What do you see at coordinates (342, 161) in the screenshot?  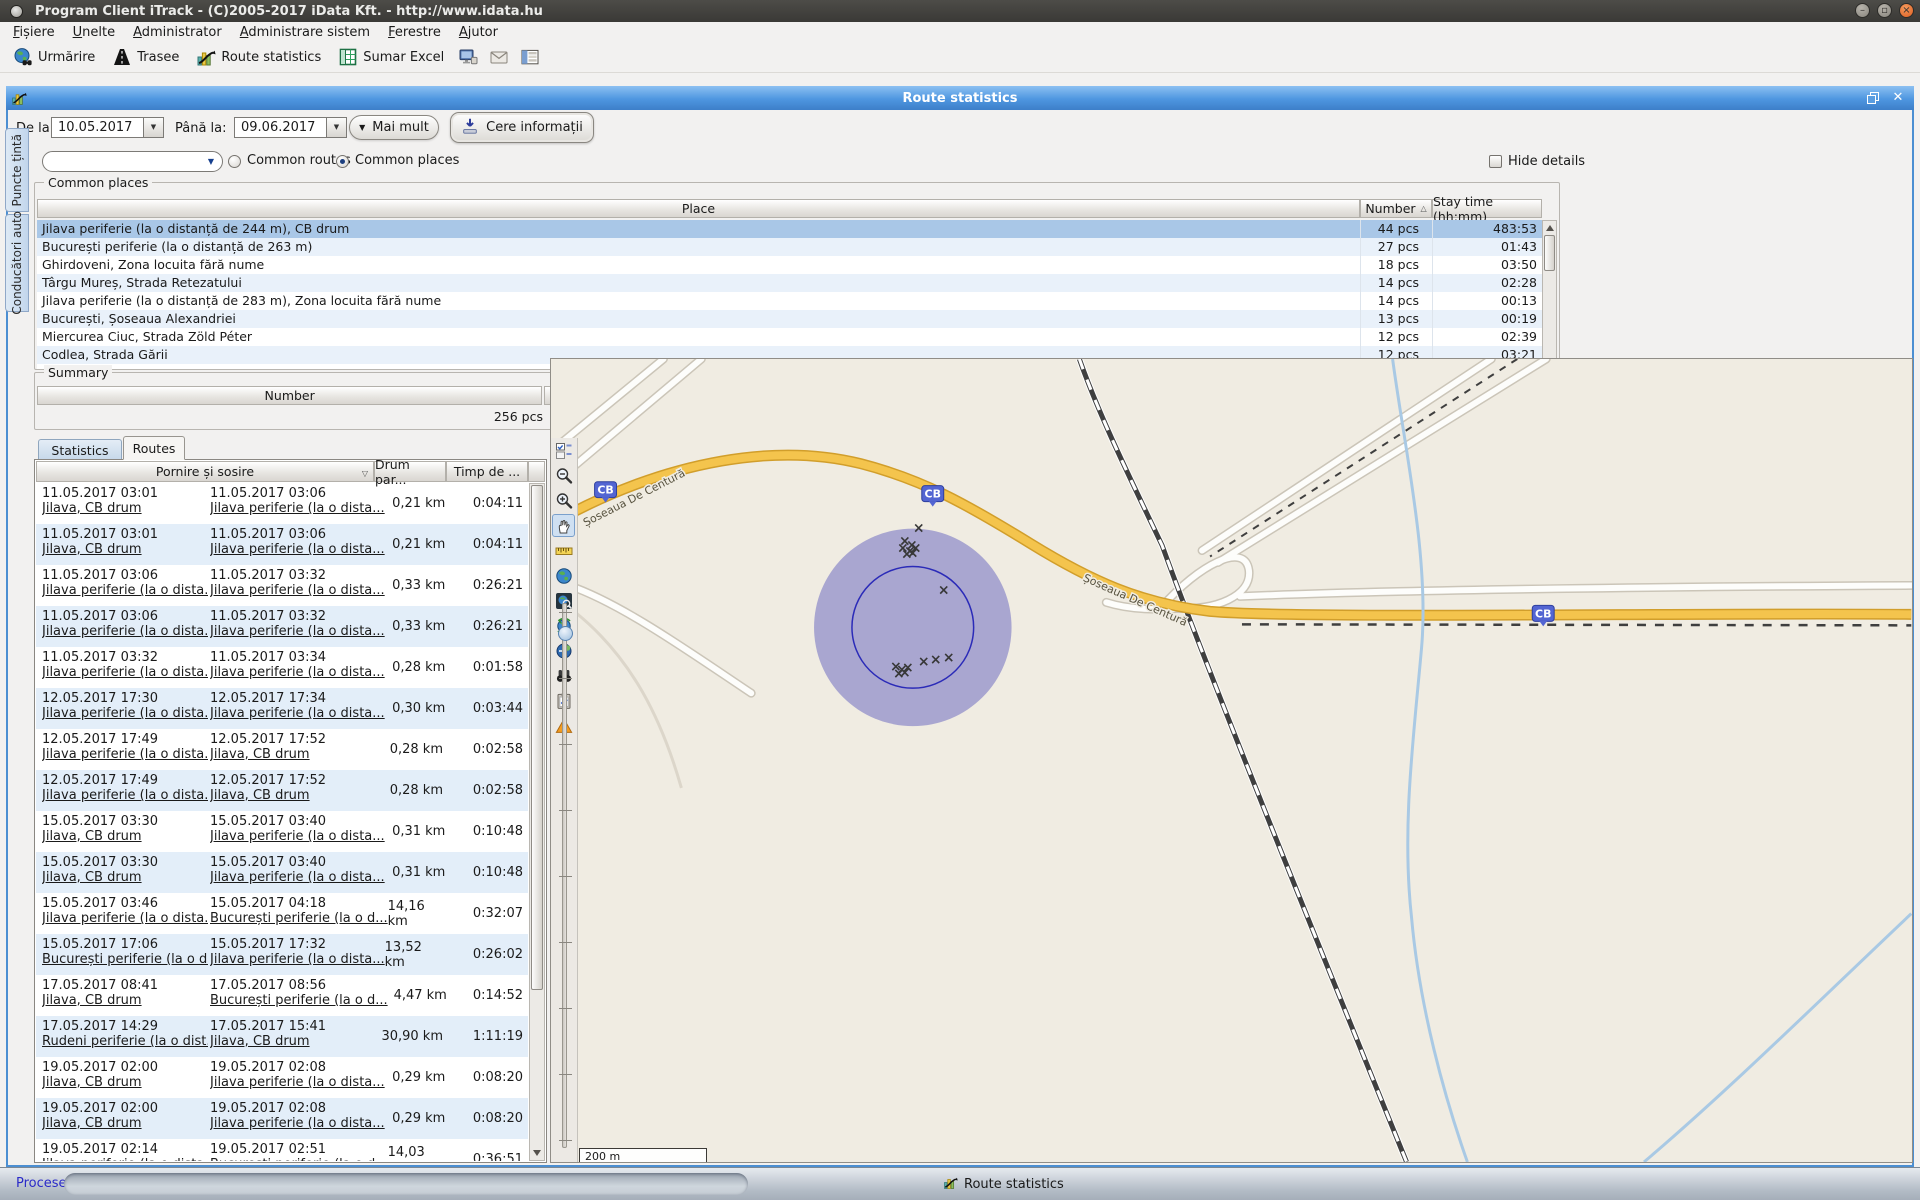 I see `common-places-radio` at bounding box center [342, 161].